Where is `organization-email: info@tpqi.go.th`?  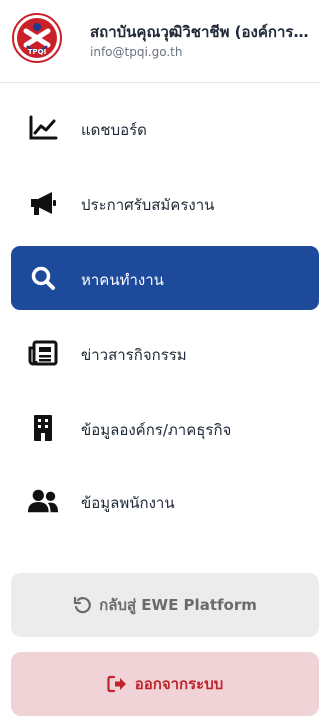 organization-email: info@tpqi.go.th is located at coordinates (136, 52).